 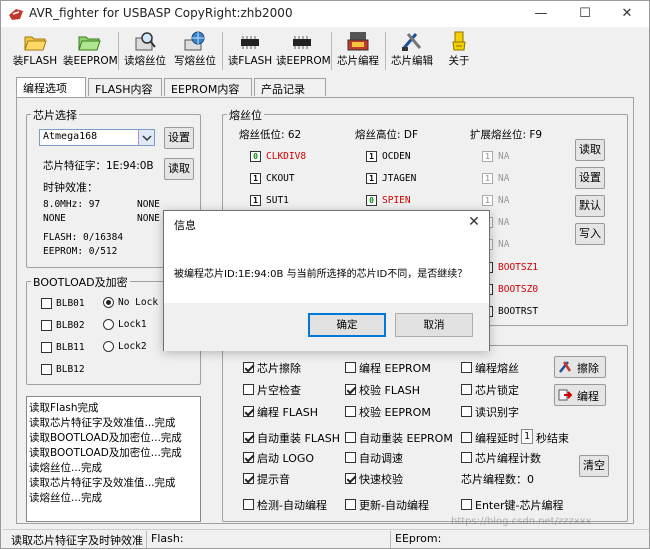 What do you see at coordinates (72, 204) in the screenshot?
I see `calibration-value: 8.0MHz: 97` at bounding box center [72, 204].